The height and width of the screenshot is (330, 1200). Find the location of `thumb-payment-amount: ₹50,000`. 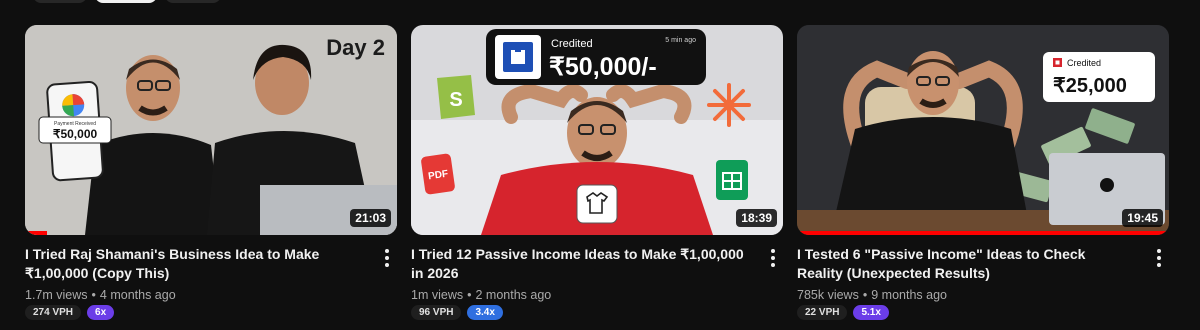

thumb-payment-amount: ₹50,000 is located at coordinates (75, 134).